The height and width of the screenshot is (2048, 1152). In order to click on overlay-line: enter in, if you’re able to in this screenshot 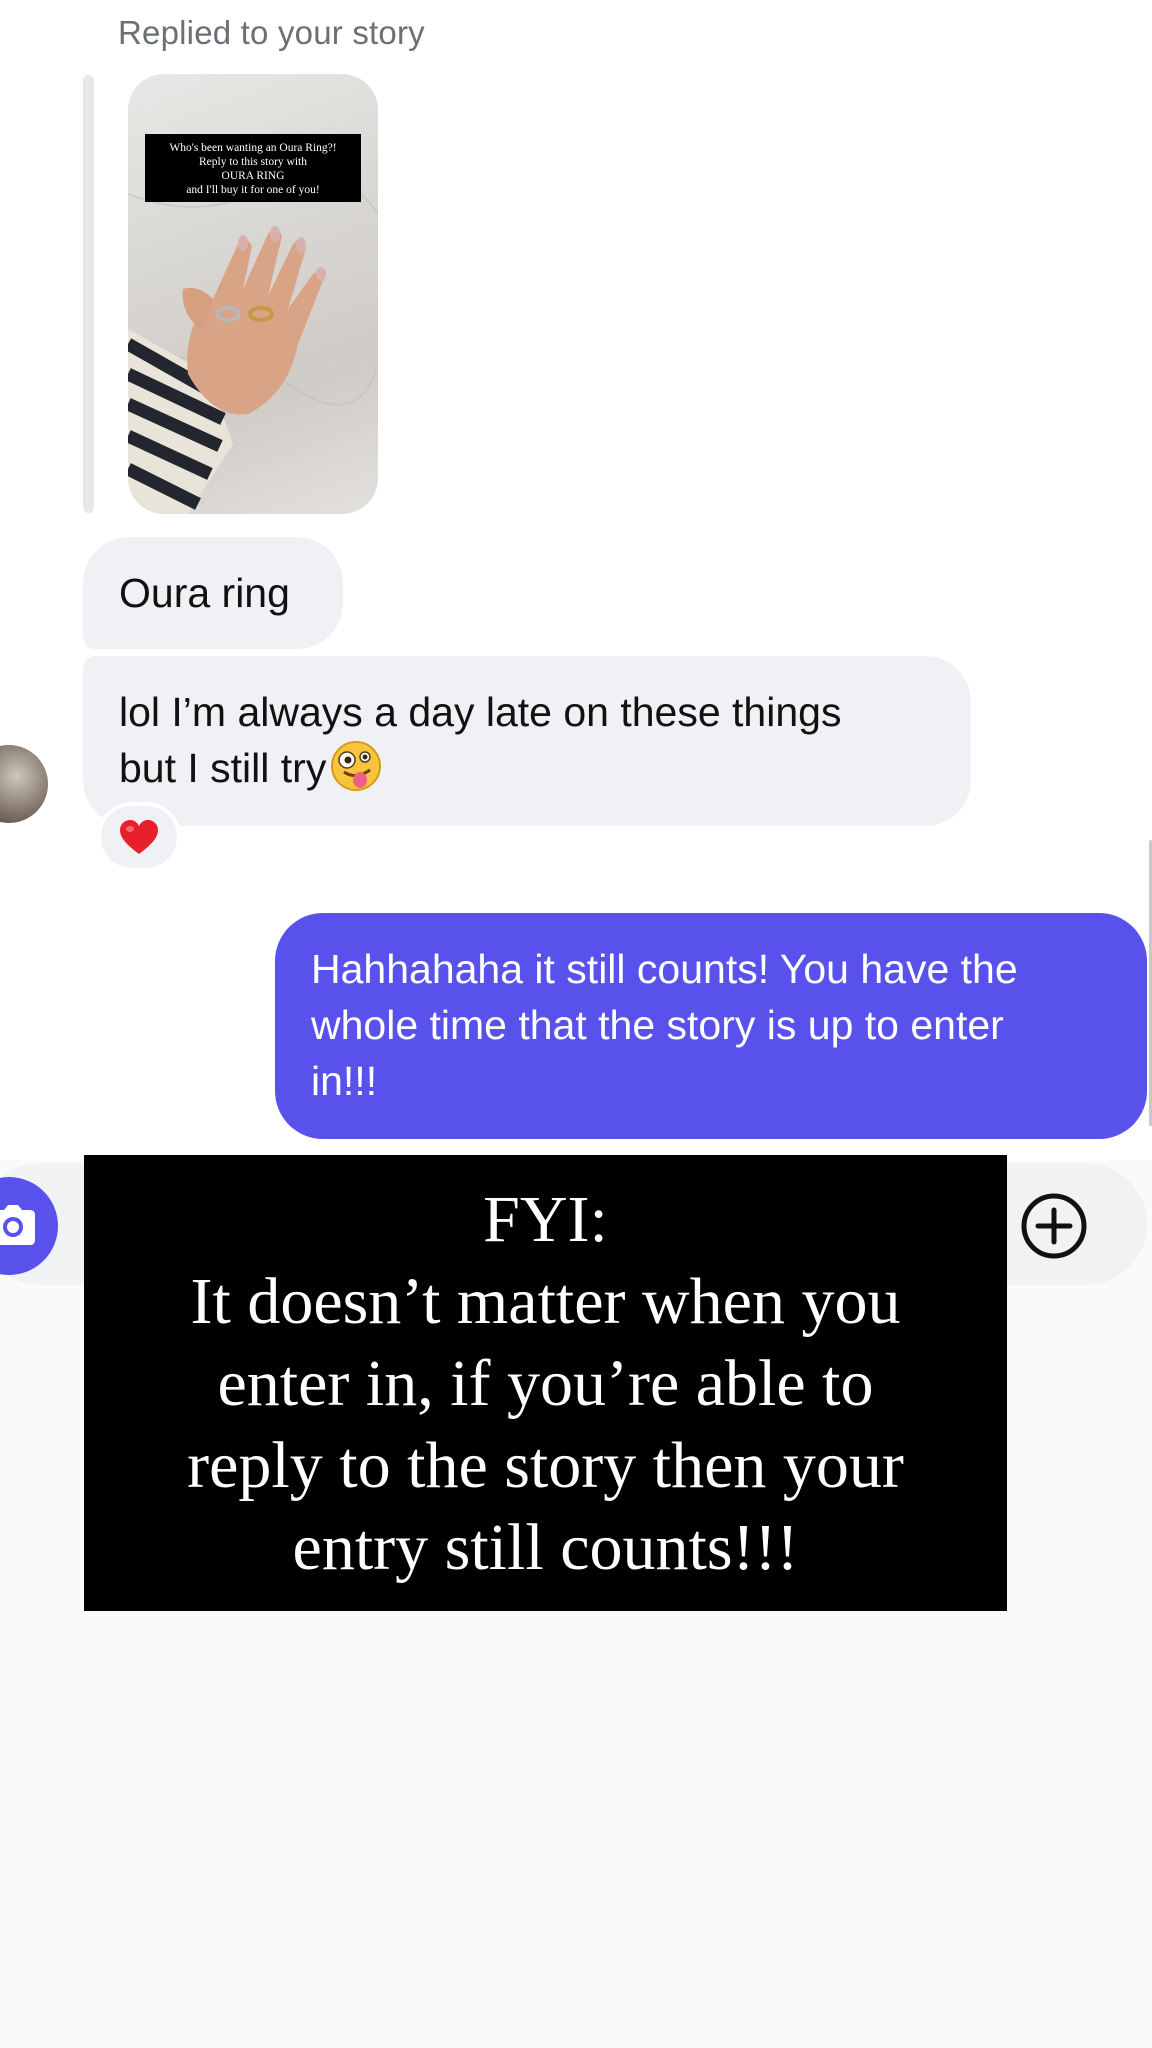, I will do `click(545, 1383)`.